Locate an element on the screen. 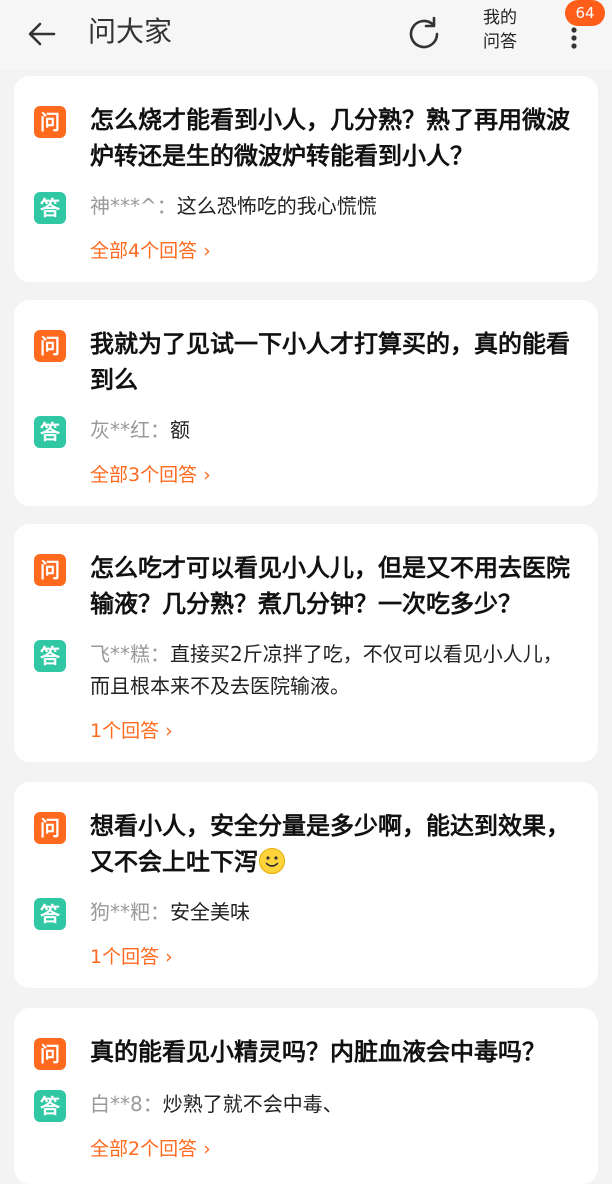  answer-username: 飞**糕： is located at coordinates (130, 654).